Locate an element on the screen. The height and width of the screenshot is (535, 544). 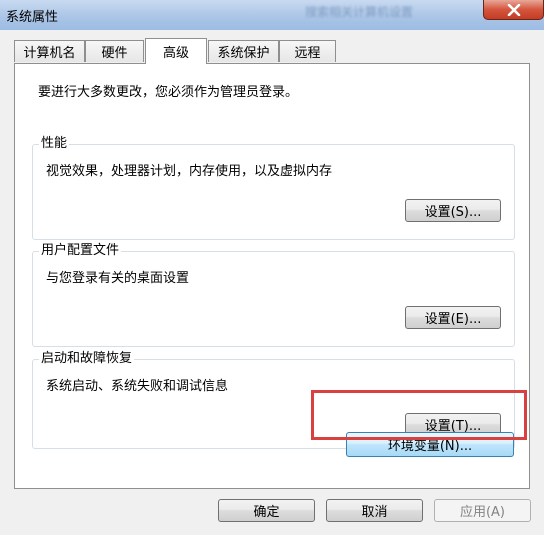
tab-label: 高级 is located at coordinates (175, 53).